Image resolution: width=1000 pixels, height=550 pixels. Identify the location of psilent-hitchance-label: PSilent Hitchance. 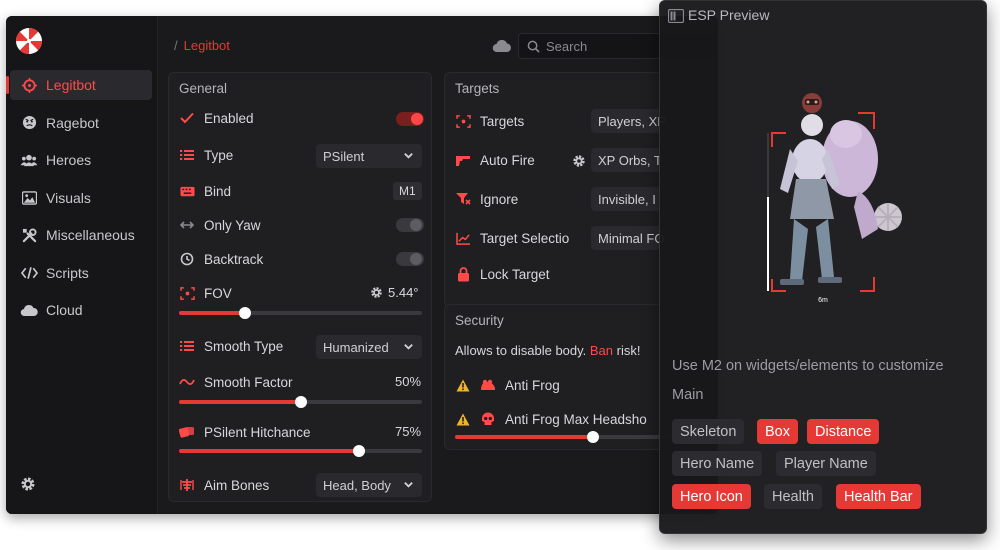
(257, 432).